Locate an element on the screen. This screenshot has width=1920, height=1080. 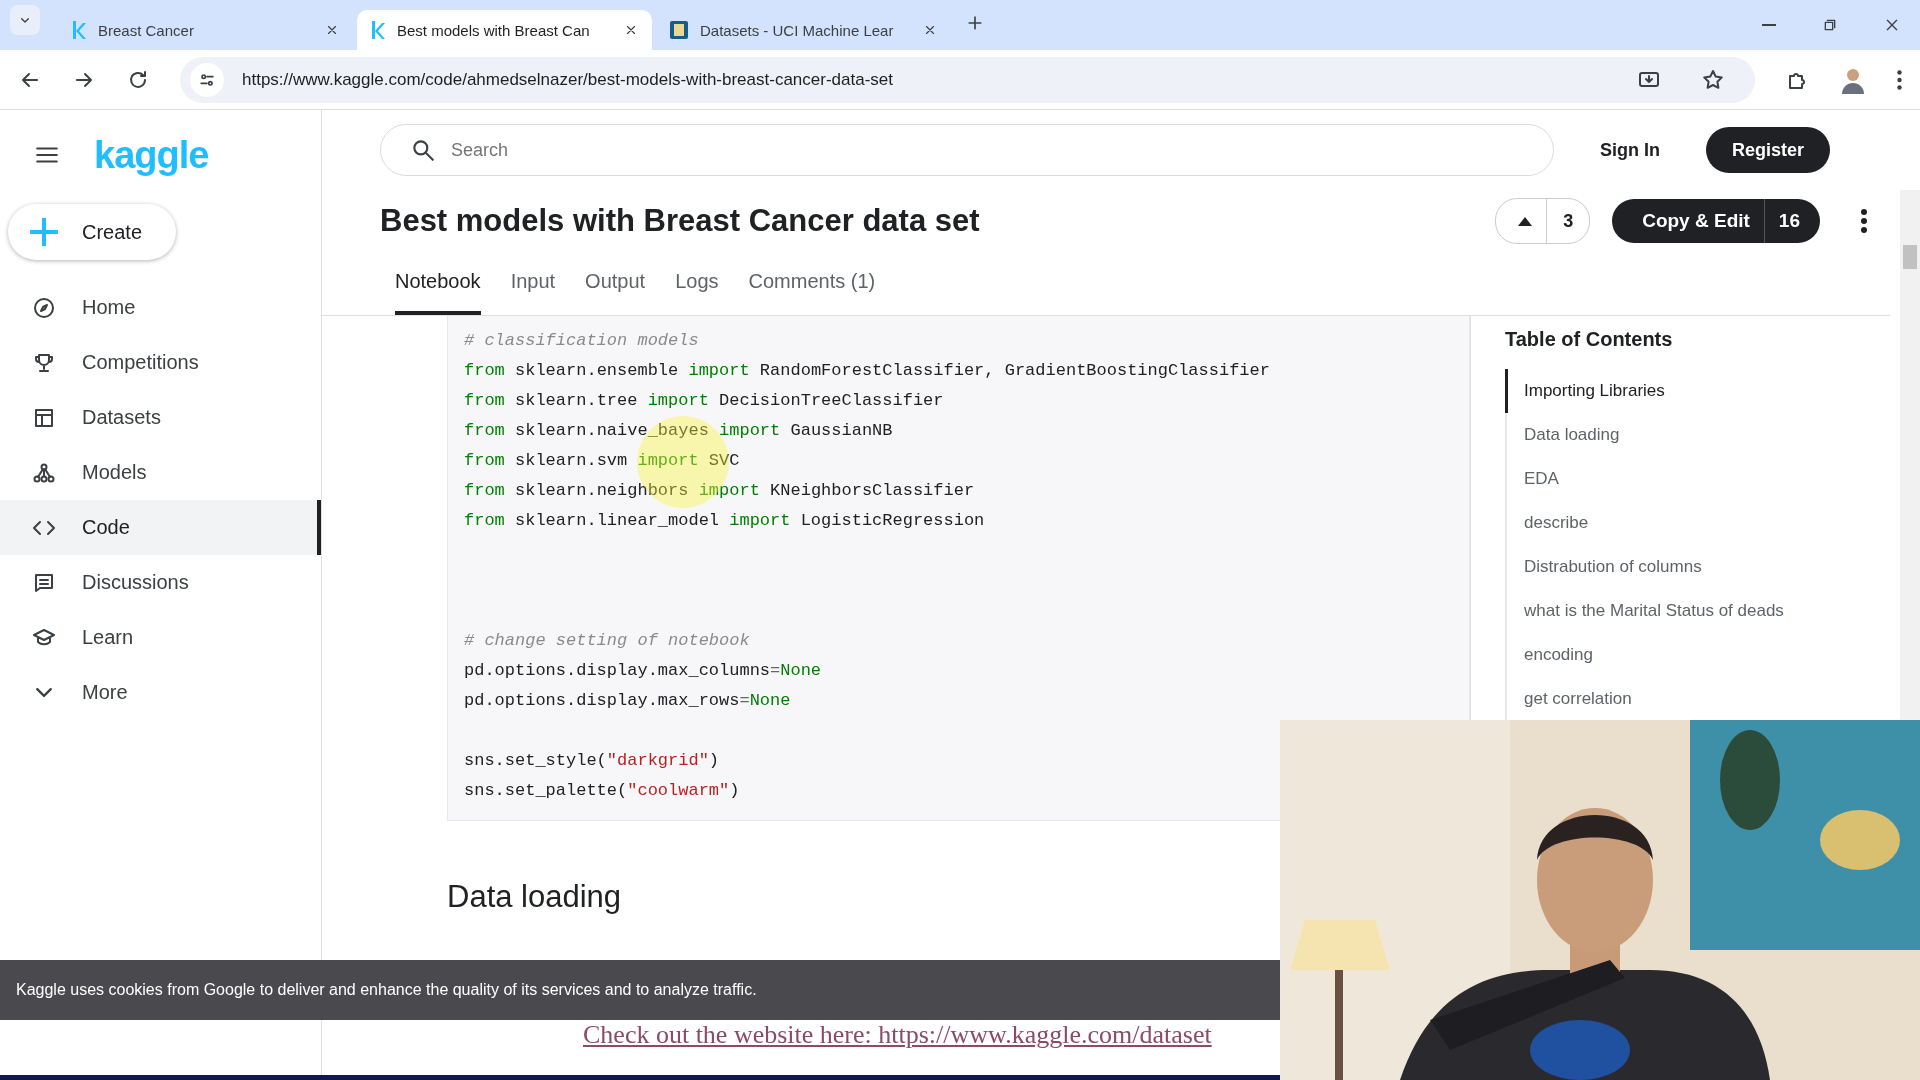
create-button: Create is located at coordinates (92, 232).